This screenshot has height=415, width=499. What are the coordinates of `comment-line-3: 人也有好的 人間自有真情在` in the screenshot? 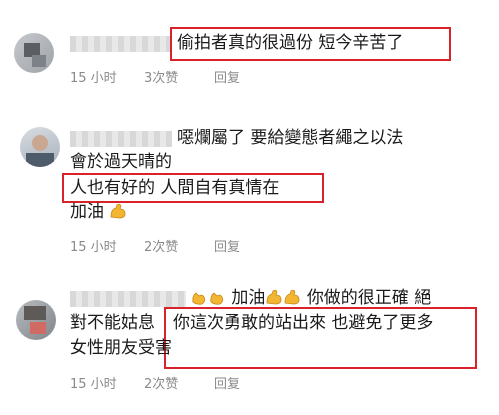 It's located at (175, 188).